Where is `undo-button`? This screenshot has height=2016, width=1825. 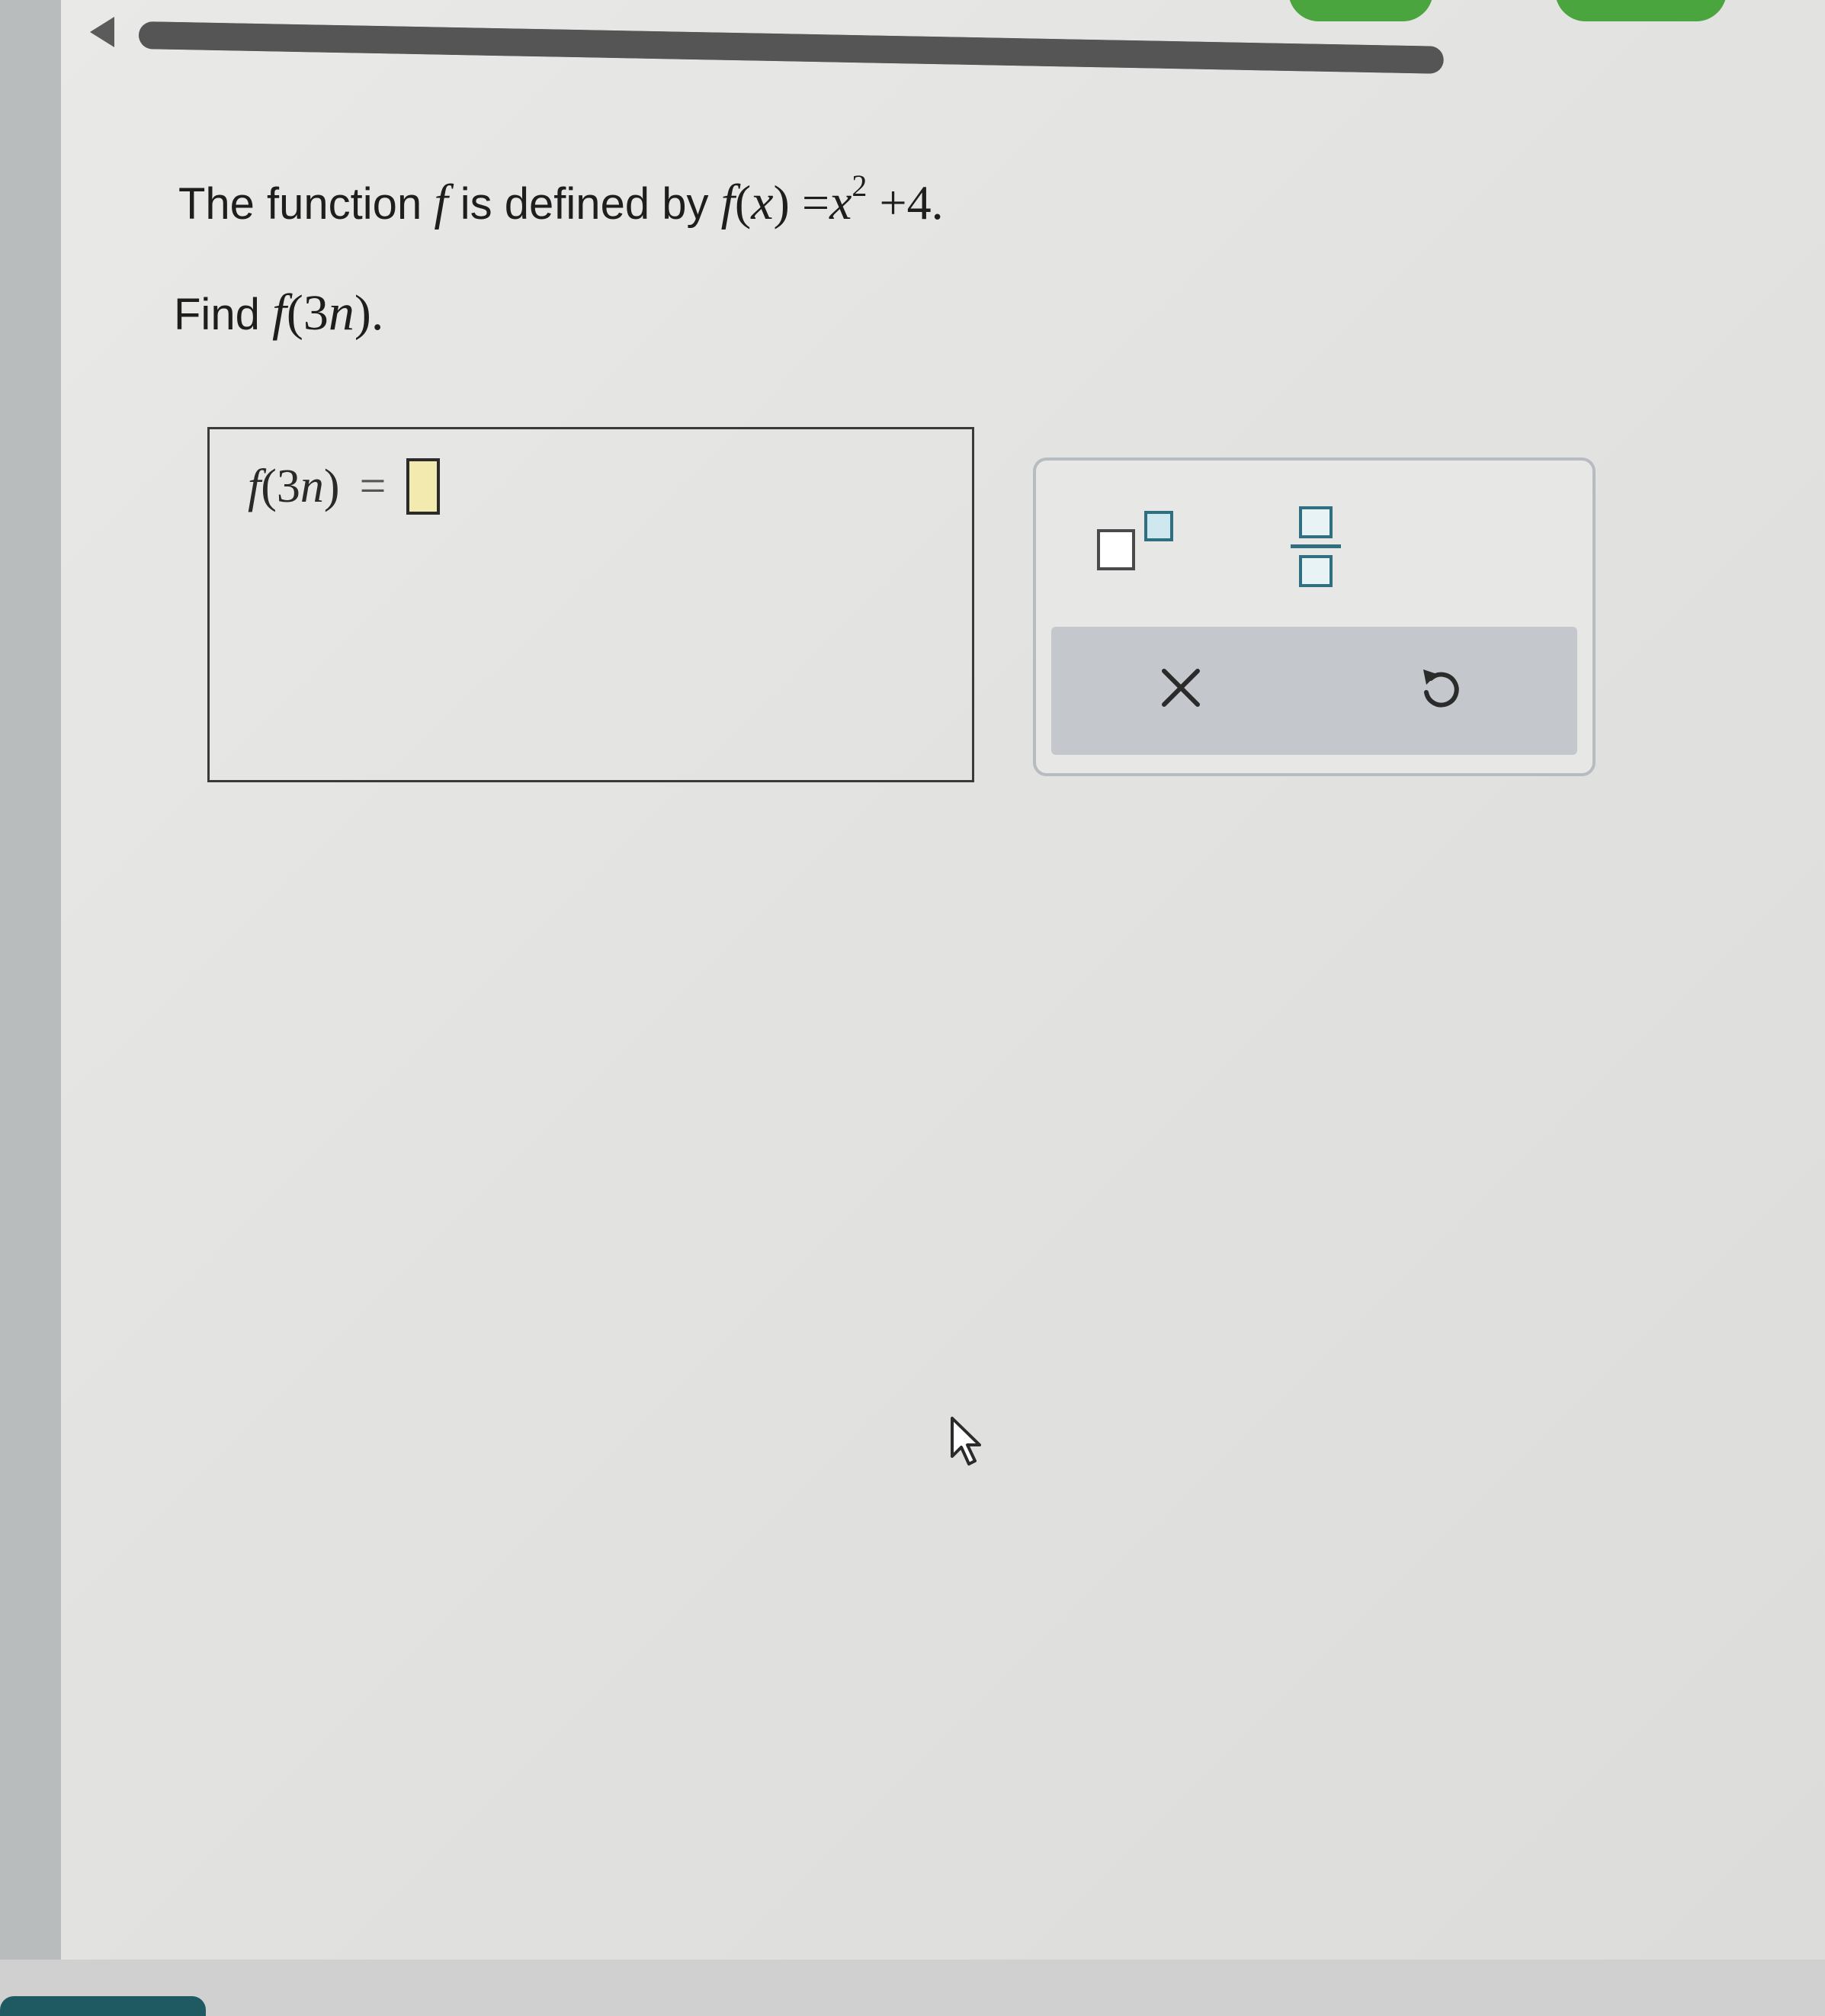
undo-button is located at coordinates (1440, 687).